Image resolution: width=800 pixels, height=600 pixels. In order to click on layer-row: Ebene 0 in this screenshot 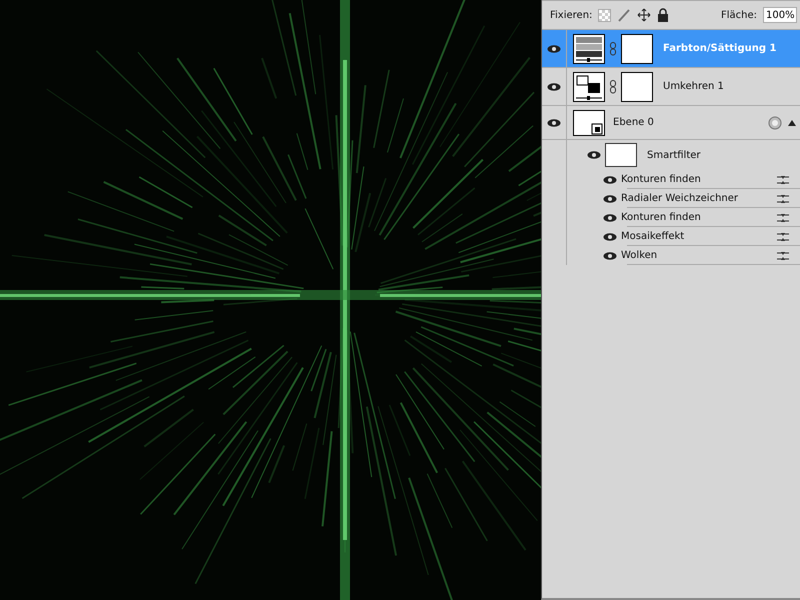, I will do `click(671, 123)`.